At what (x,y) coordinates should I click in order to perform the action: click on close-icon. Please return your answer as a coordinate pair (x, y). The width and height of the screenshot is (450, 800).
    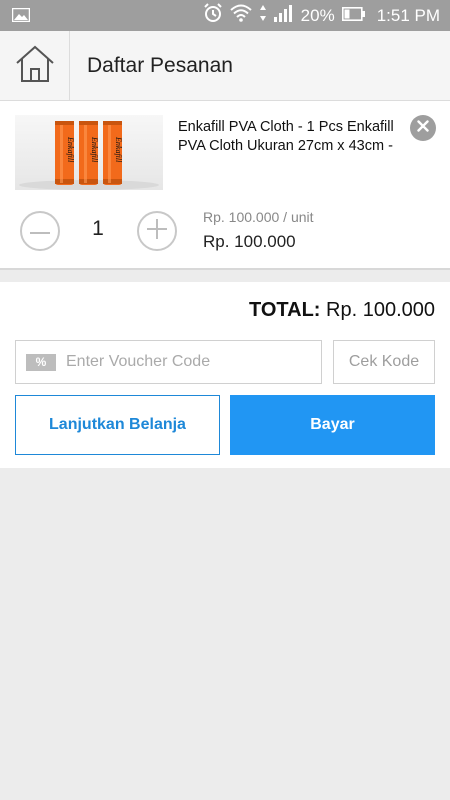
    Looking at the image, I should click on (423, 128).